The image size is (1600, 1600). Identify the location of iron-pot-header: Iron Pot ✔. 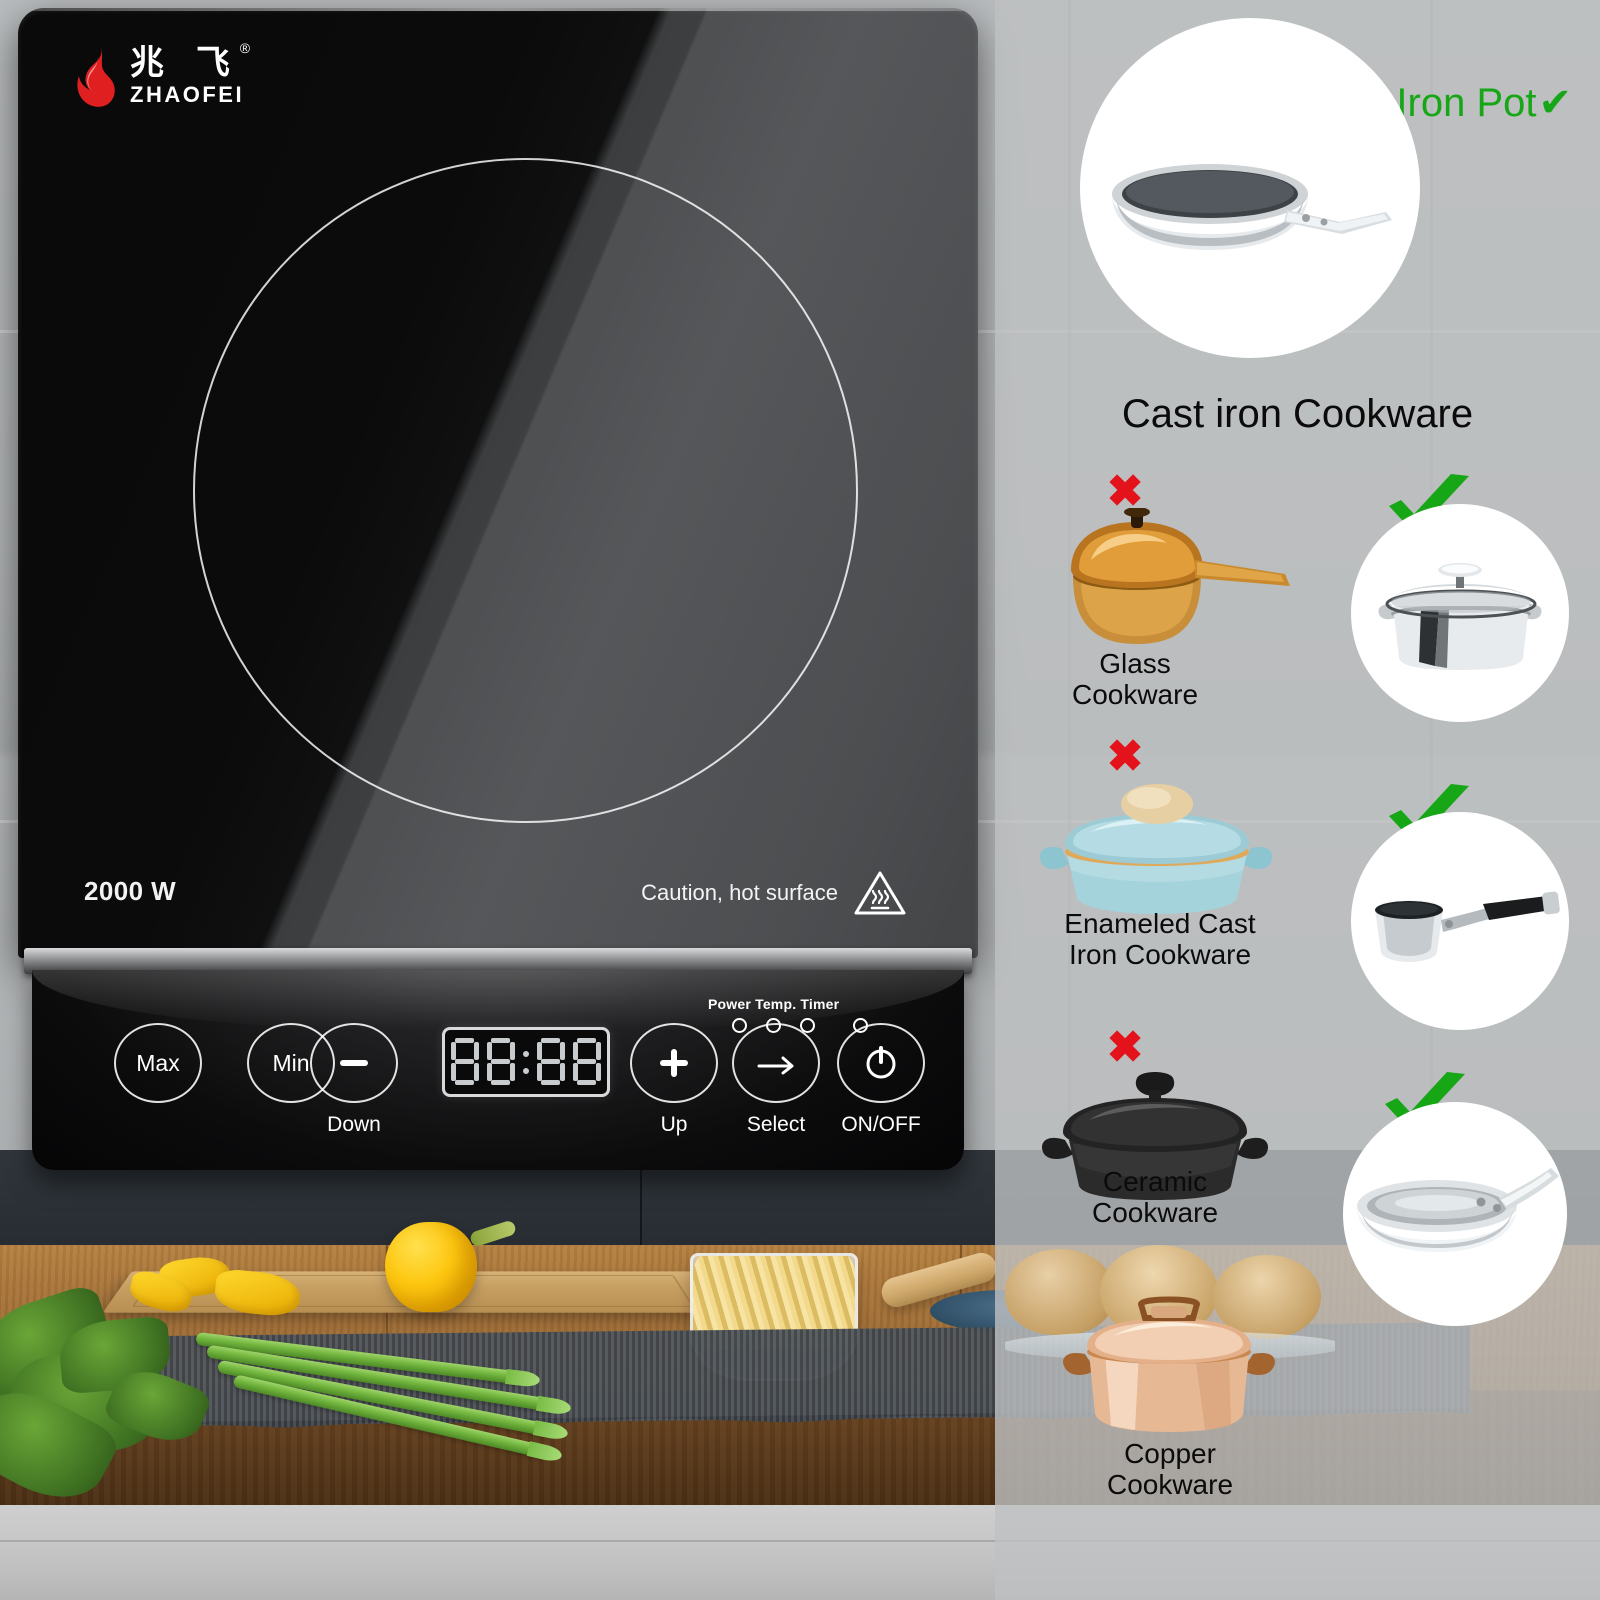
(1484, 103).